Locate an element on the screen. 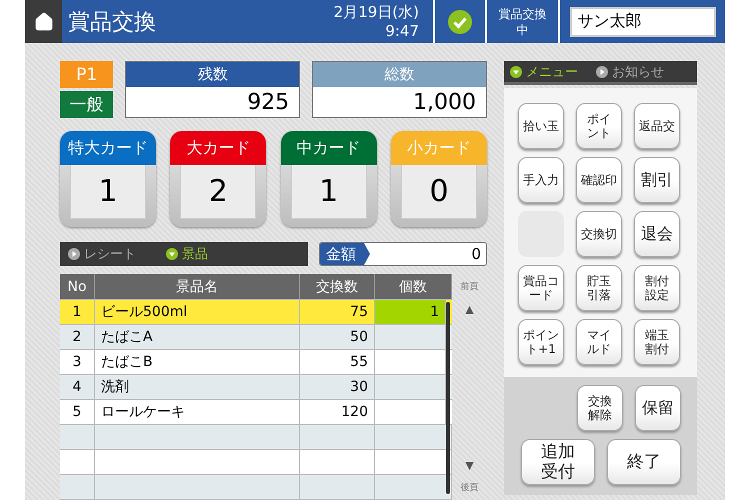  list-tab: 景品 is located at coordinates (187, 254).